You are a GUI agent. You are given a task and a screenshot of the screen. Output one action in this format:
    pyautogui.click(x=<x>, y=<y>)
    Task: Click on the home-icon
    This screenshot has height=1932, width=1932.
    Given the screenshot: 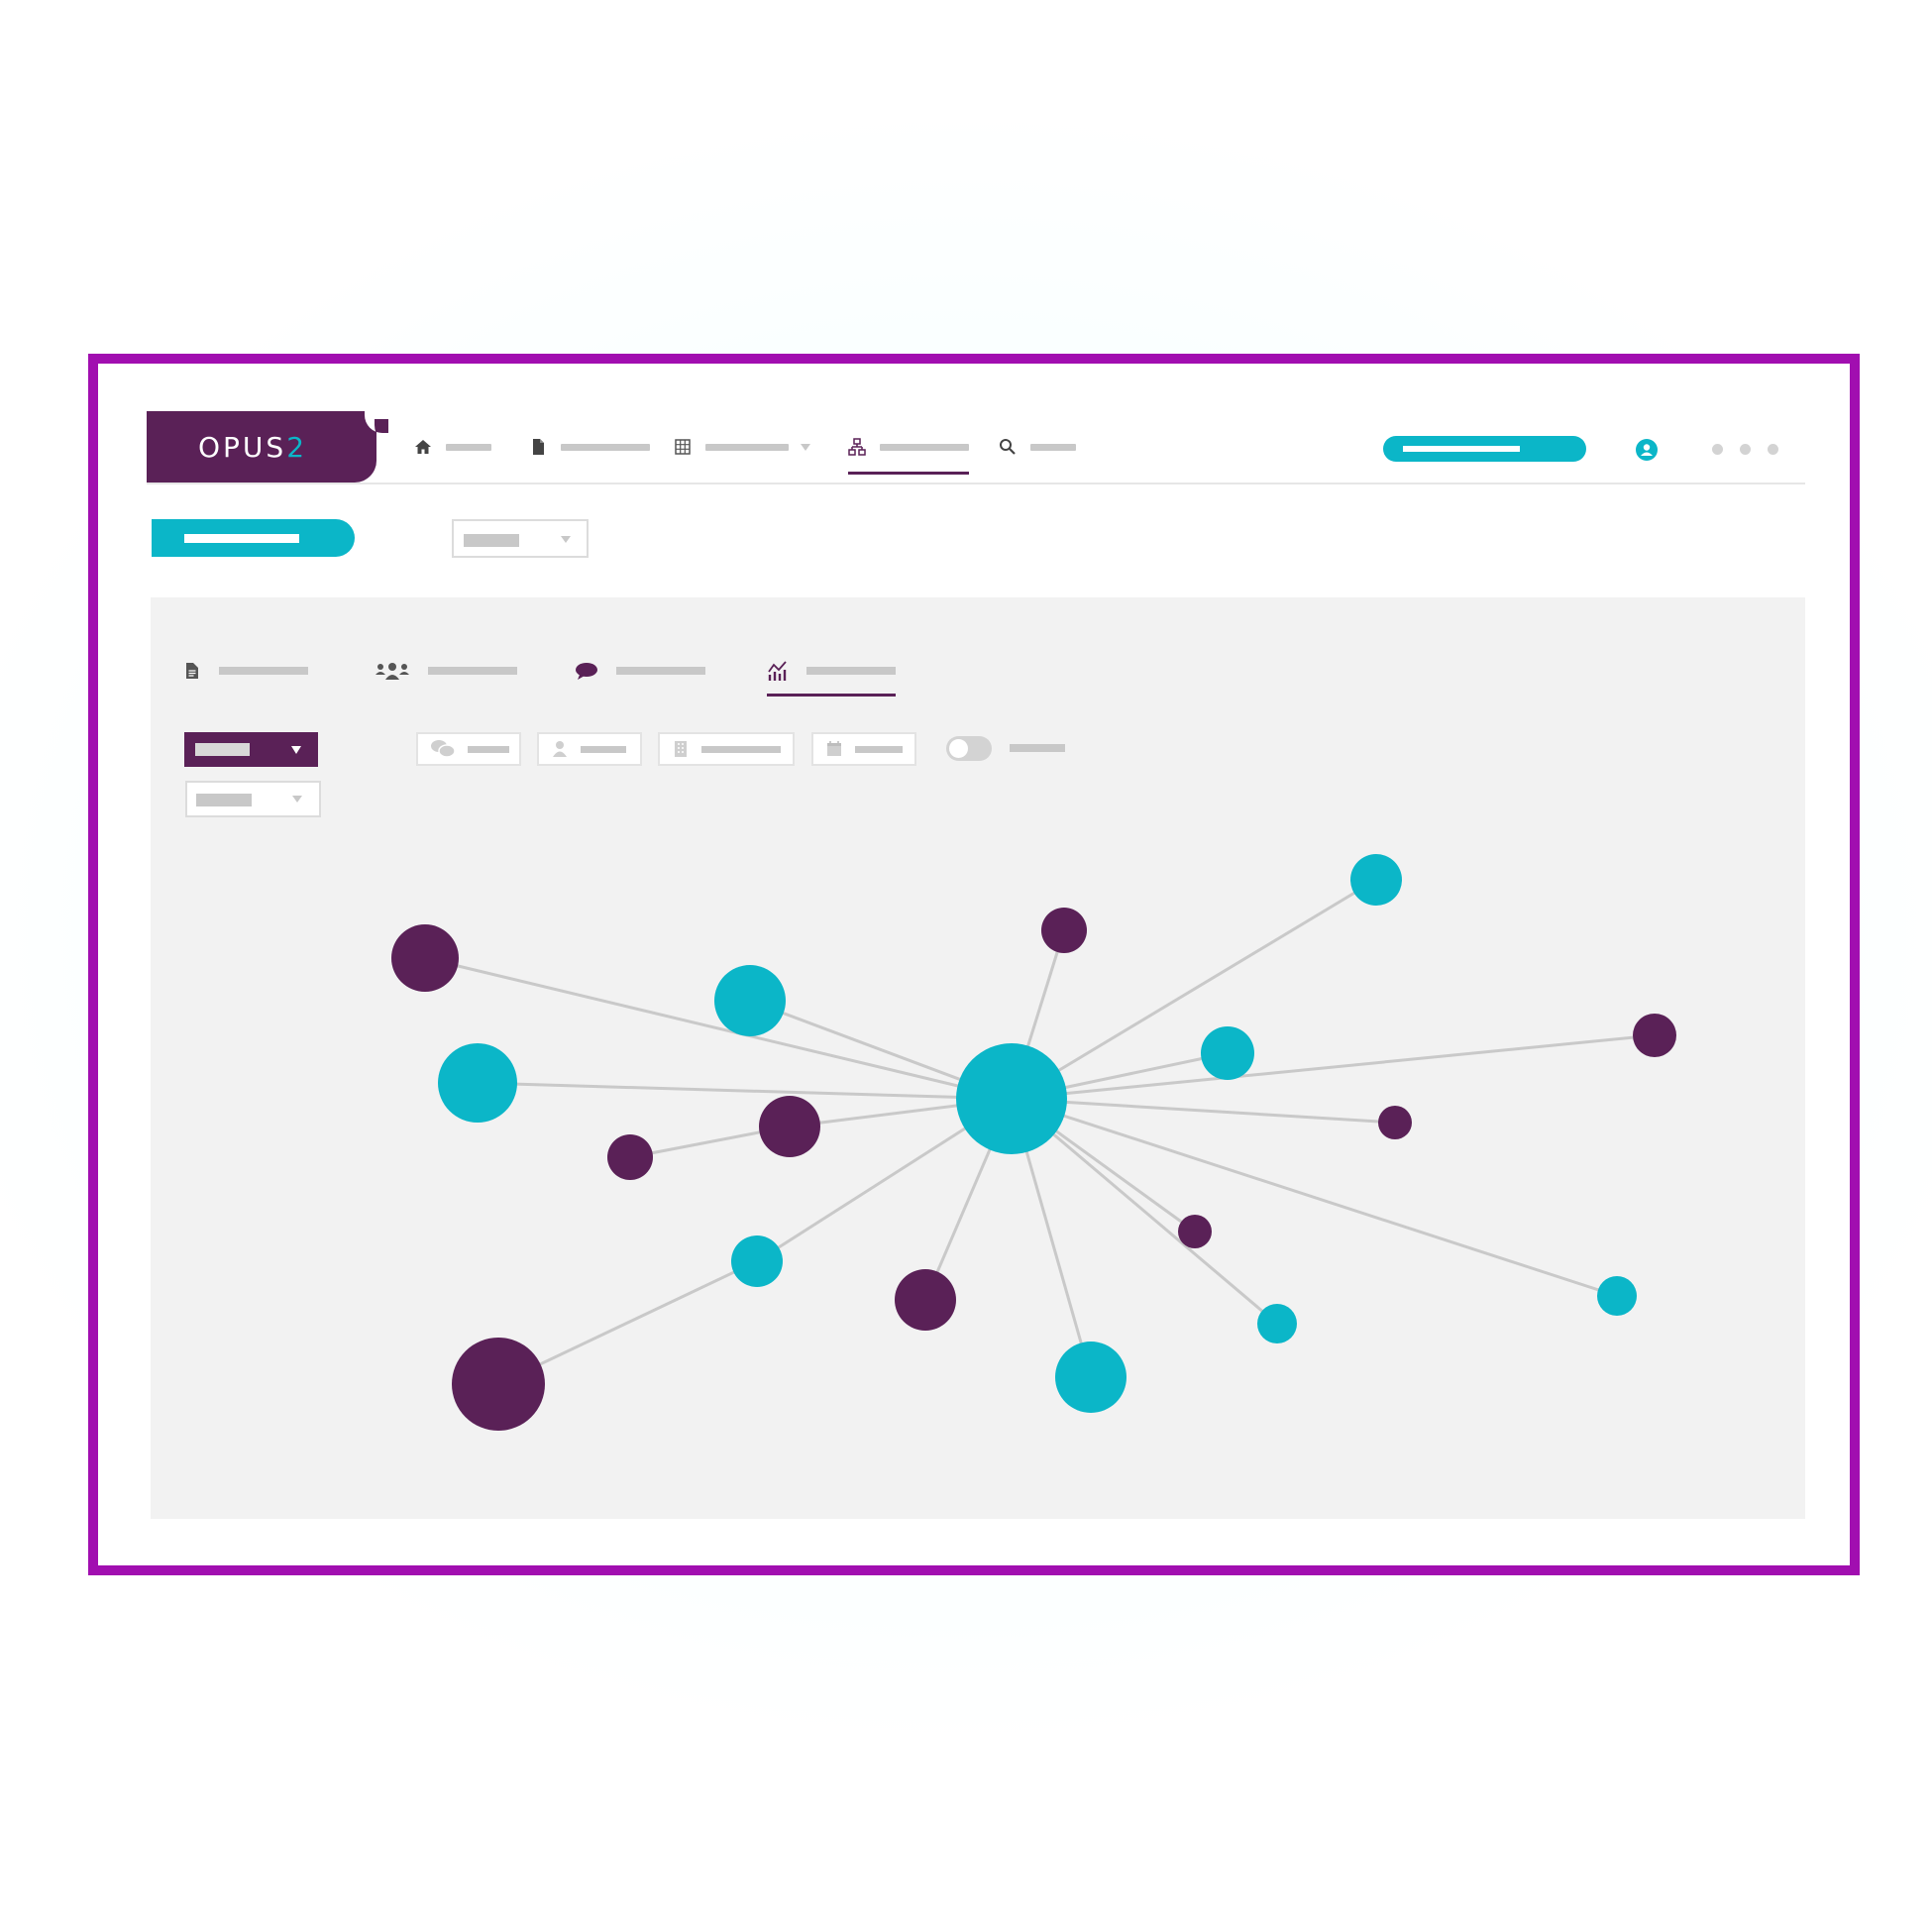 What is the action you would take?
    pyautogui.click(x=423, y=447)
    